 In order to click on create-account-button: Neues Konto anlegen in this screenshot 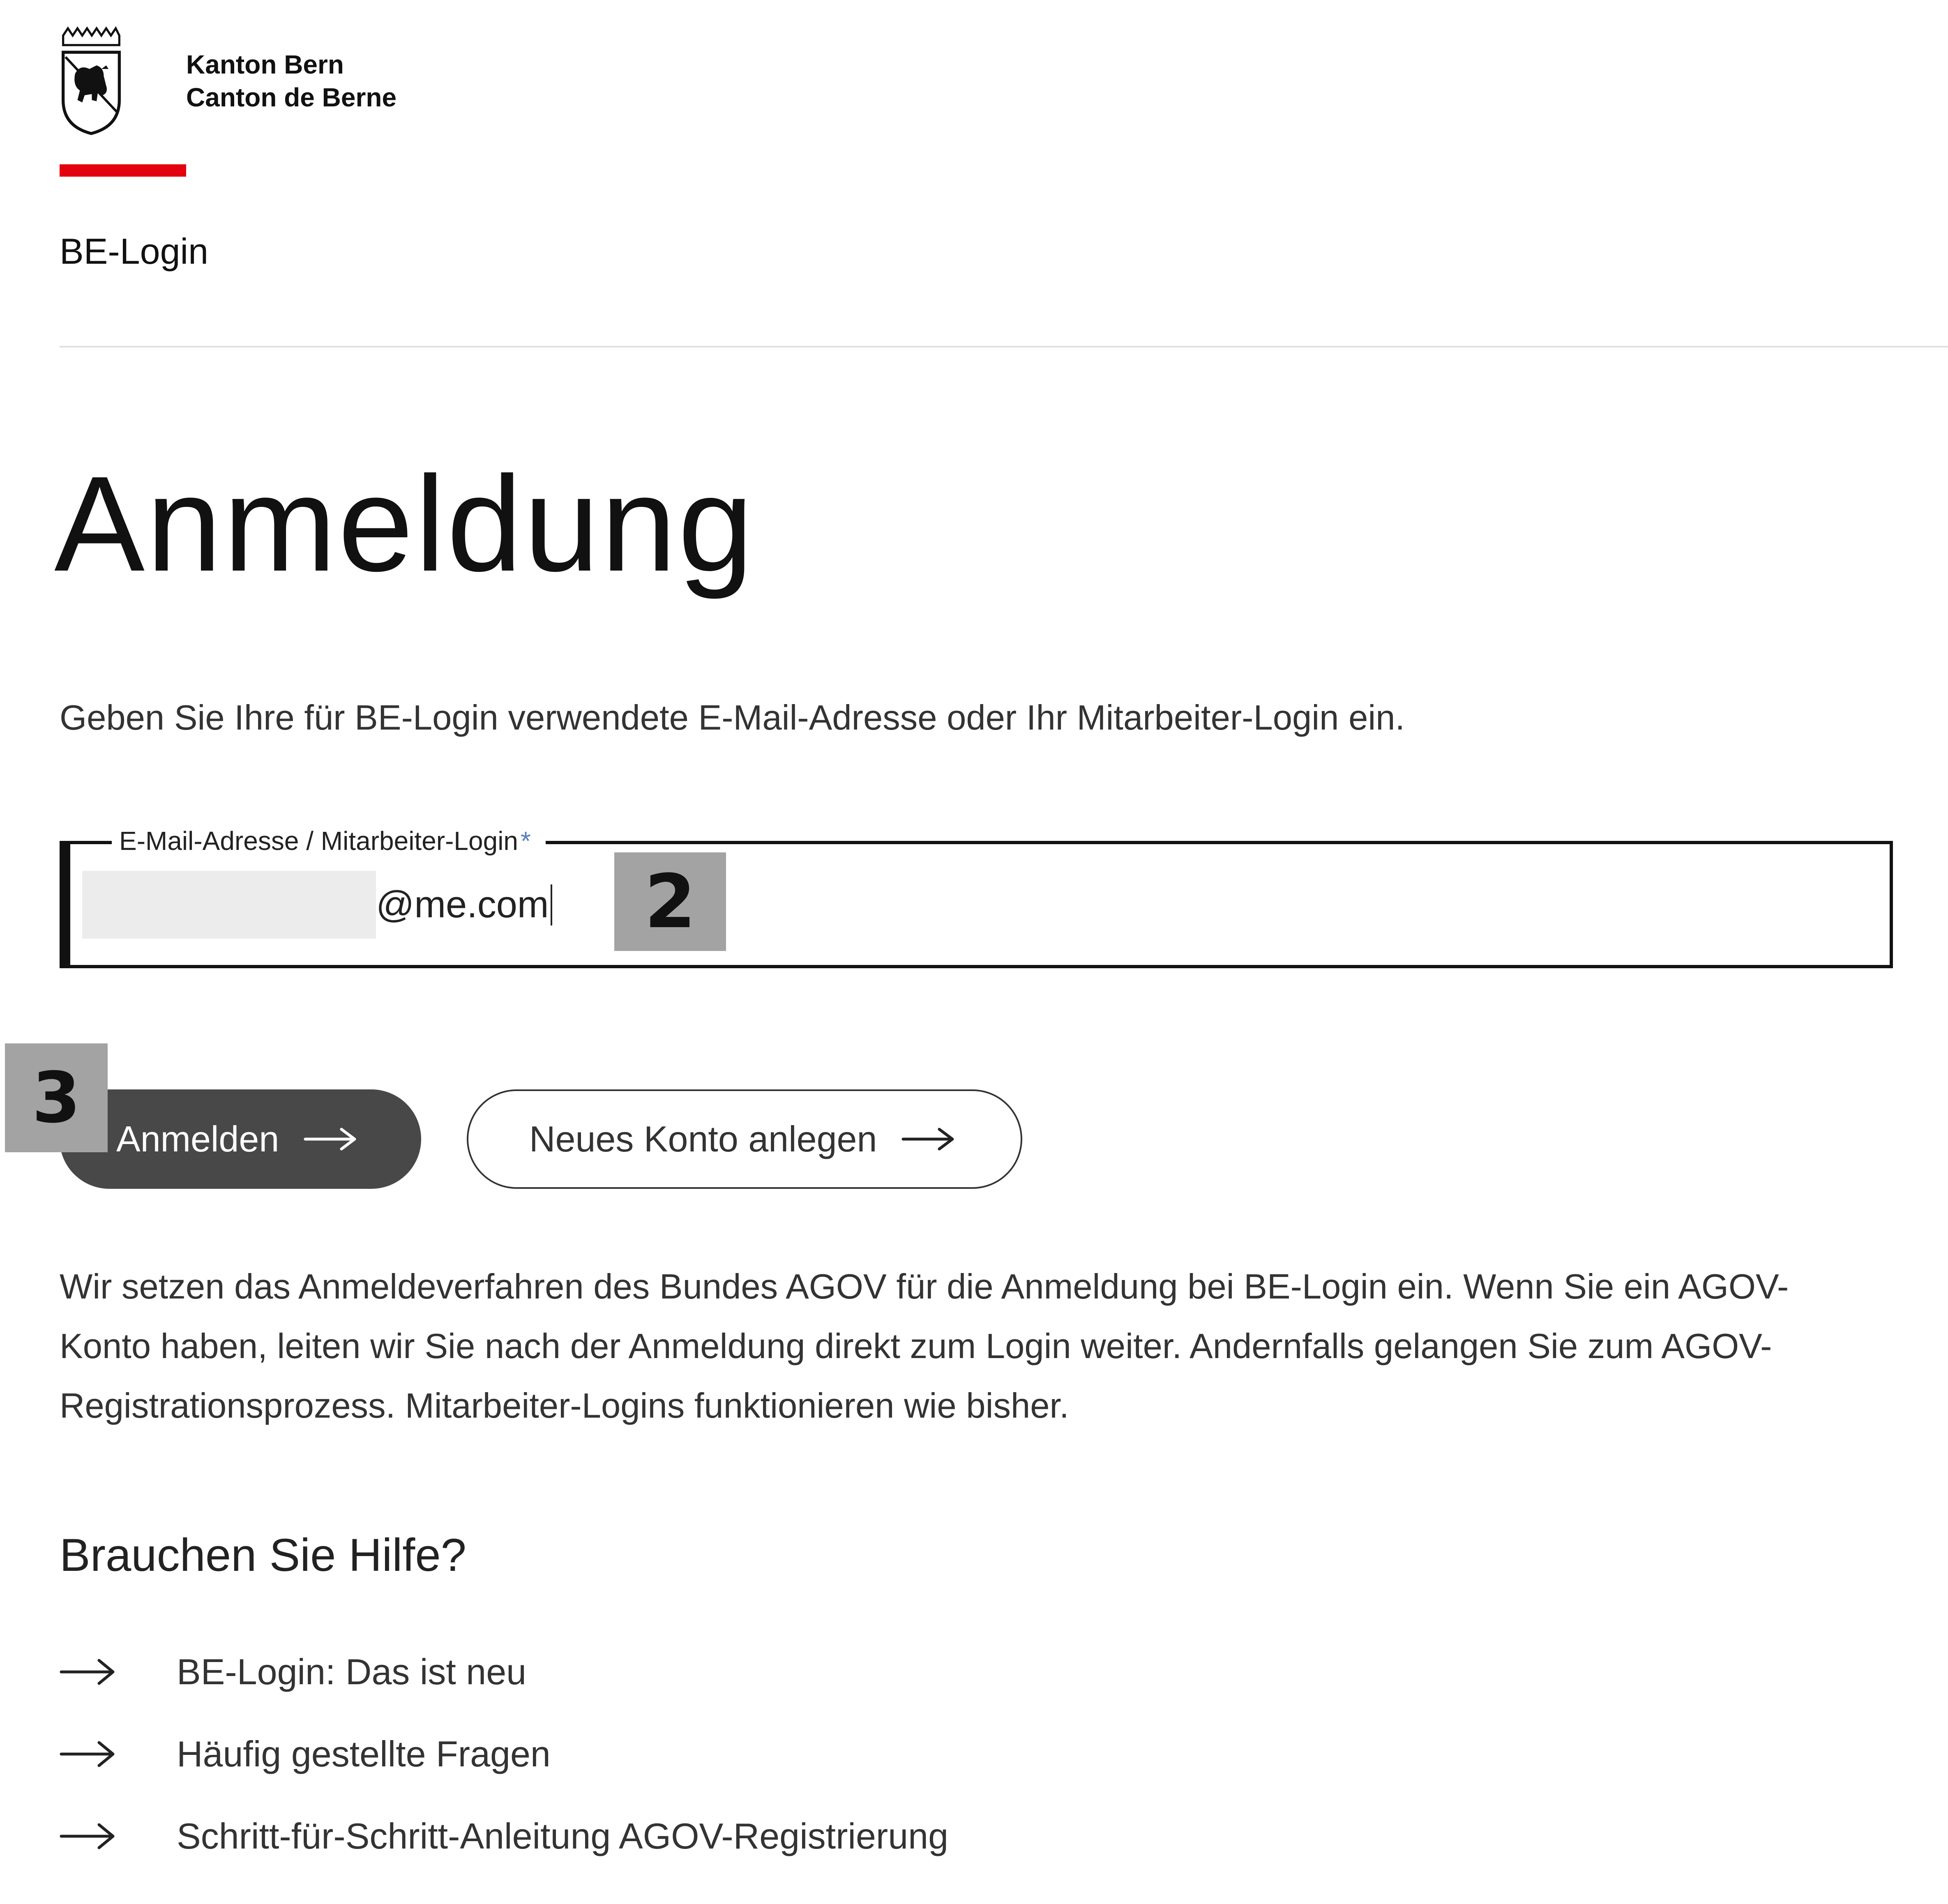, I will do `click(744, 1139)`.